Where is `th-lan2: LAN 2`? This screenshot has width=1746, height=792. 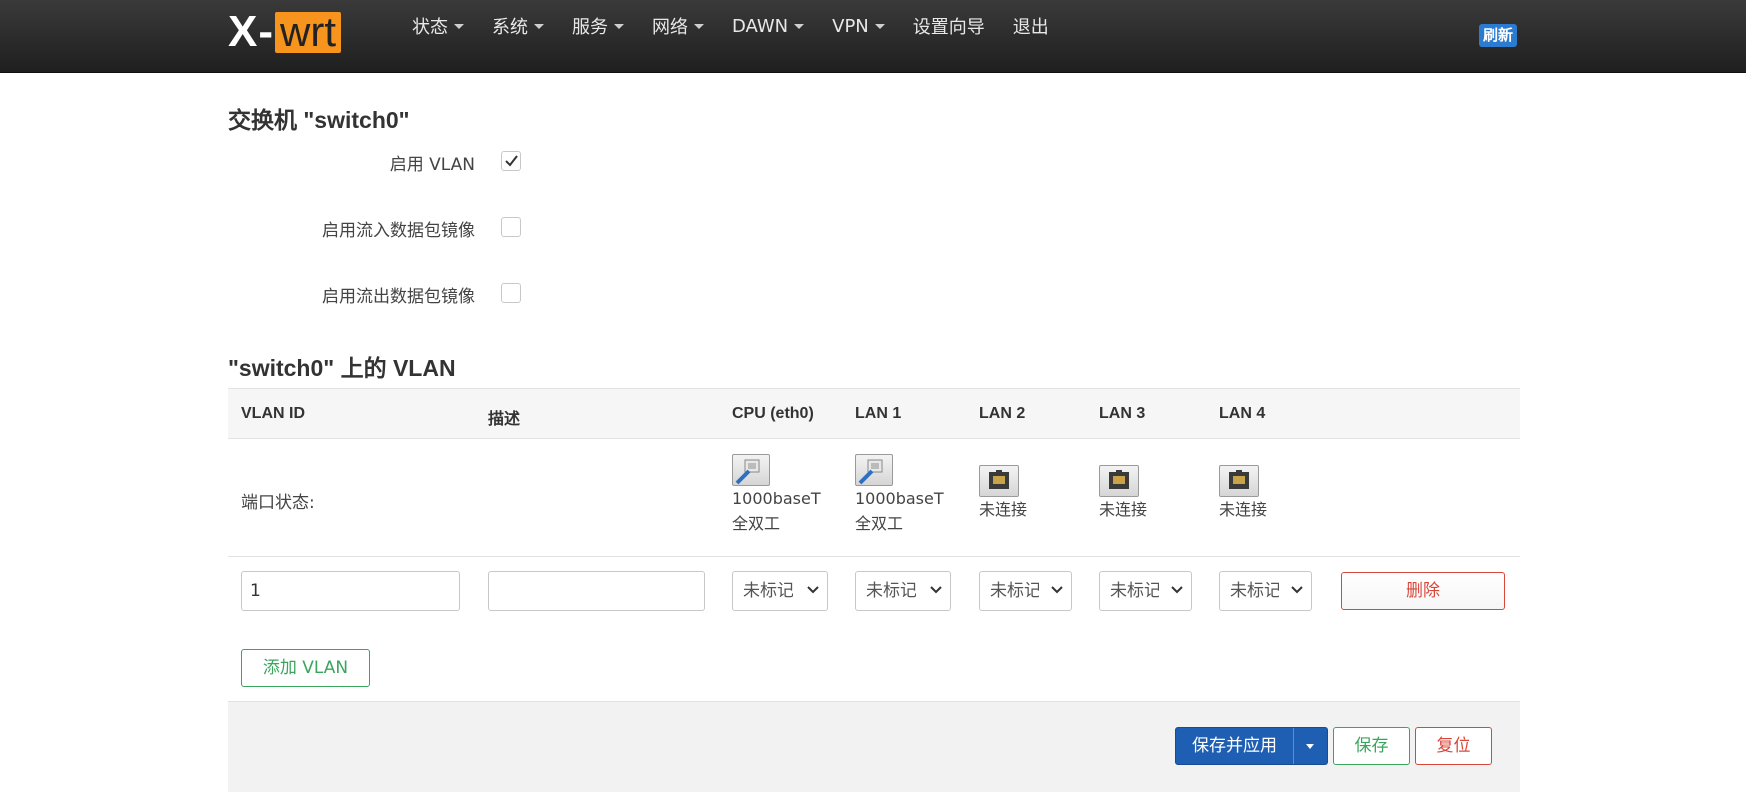 th-lan2: LAN 2 is located at coordinates (1002, 413).